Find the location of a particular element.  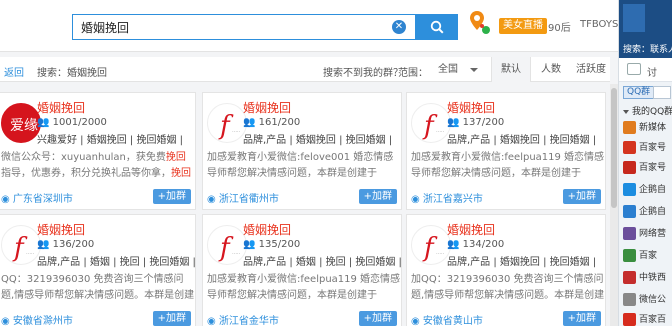

group-list-item: 微信公 is located at coordinates (644, 300).